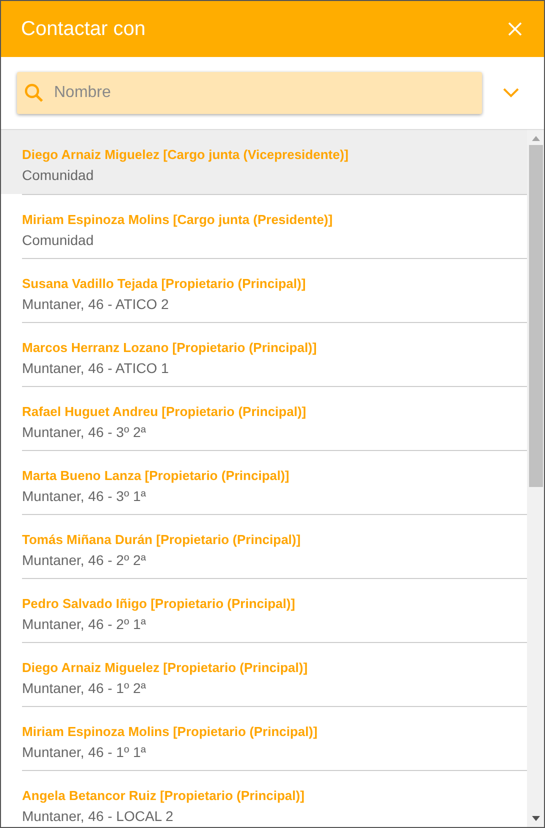 Image resolution: width=545 pixels, height=828 pixels. I want to click on chevron-down-icon, so click(511, 93).